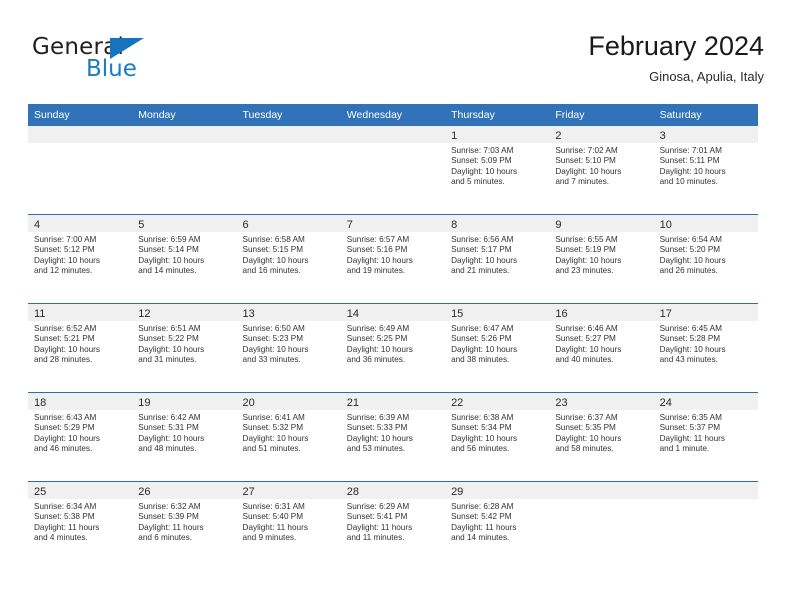 Image resolution: width=792 pixels, height=612 pixels. What do you see at coordinates (169, 506) in the screenshot?
I see `sunrise-text: Sunrise: 6:32 AM` at bounding box center [169, 506].